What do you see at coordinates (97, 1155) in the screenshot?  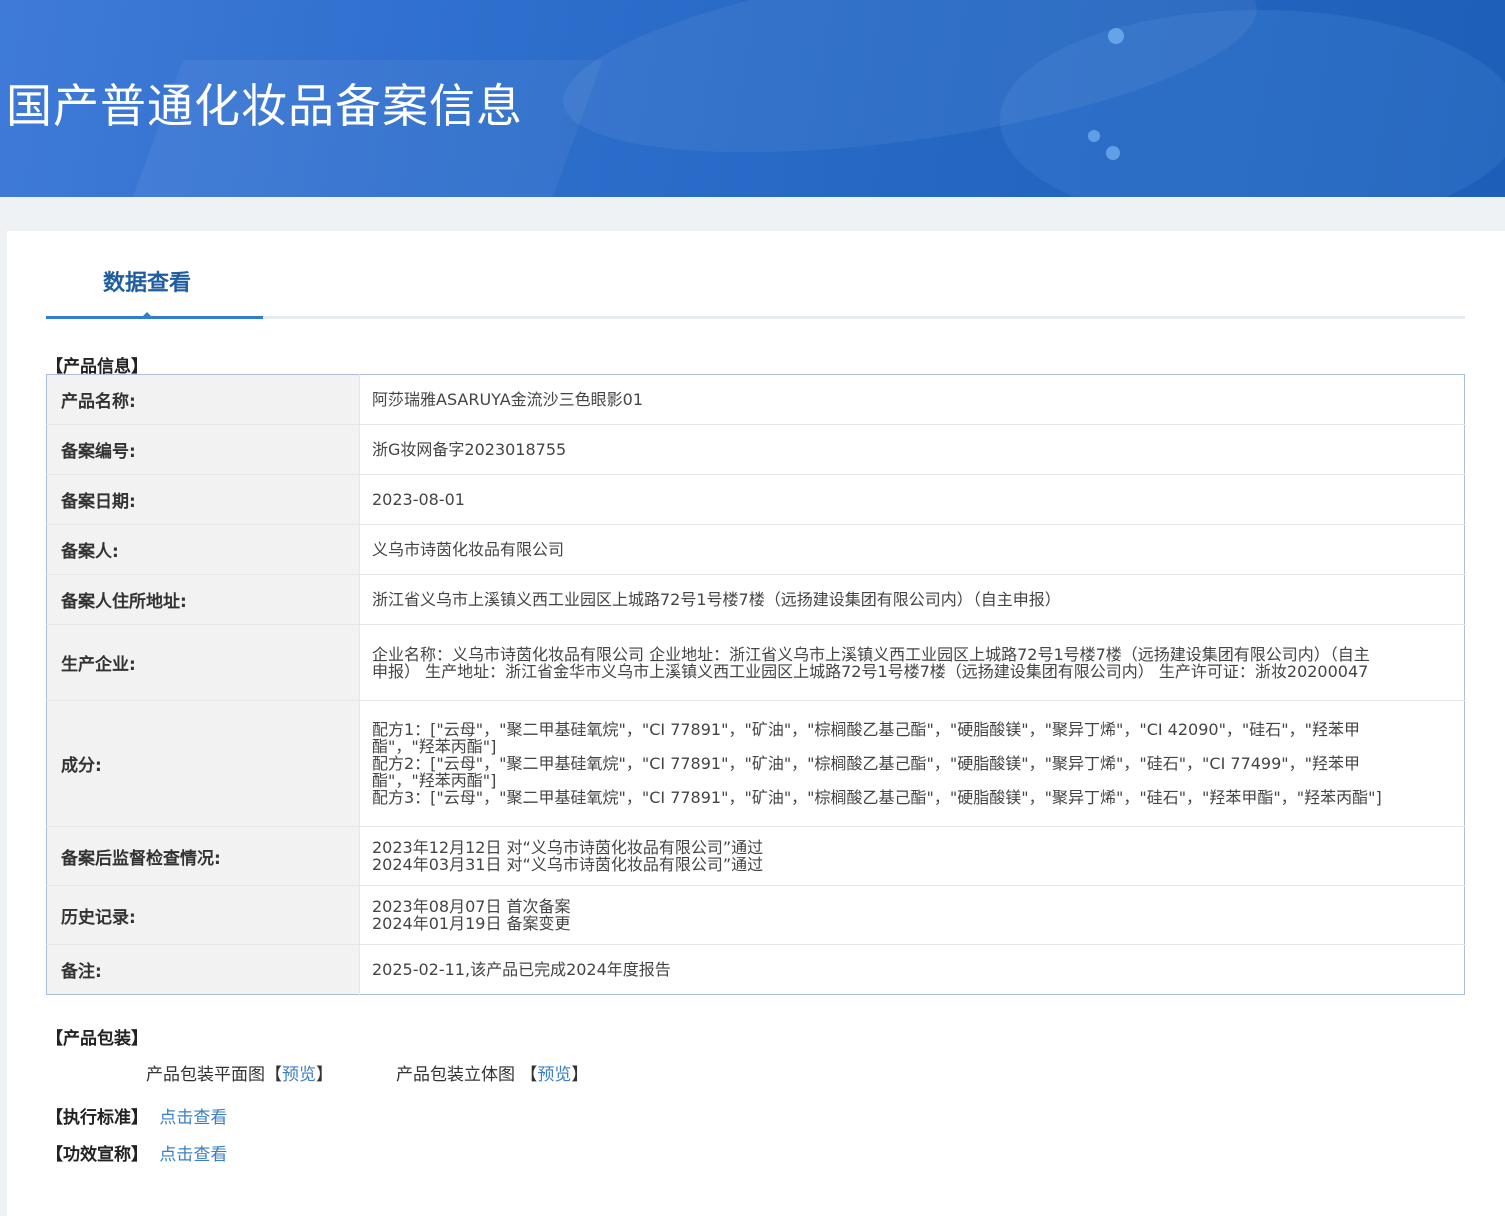 I see `efficacy-heading: 【功效宣称】` at bounding box center [97, 1155].